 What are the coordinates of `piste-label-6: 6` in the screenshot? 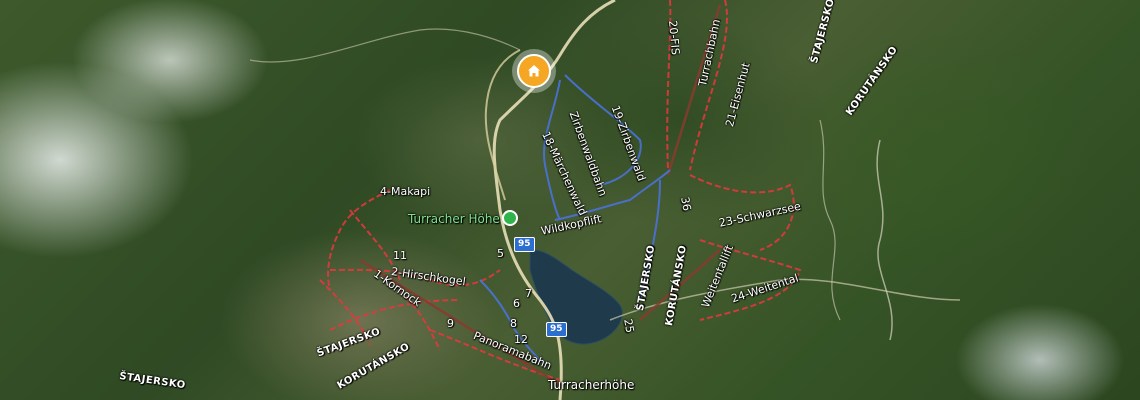 It's located at (516, 303).